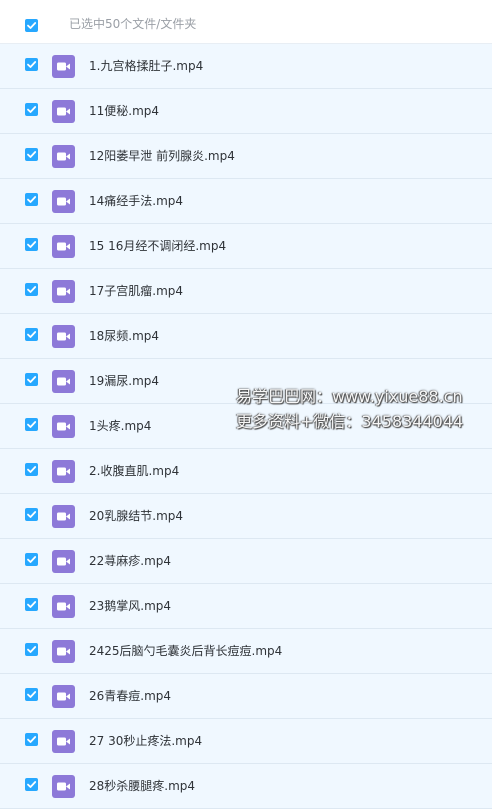 The height and width of the screenshot is (812, 492). What do you see at coordinates (157, 246) in the screenshot?
I see `file-name: 15 16月经不调闭经.mp4` at bounding box center [157, 246].